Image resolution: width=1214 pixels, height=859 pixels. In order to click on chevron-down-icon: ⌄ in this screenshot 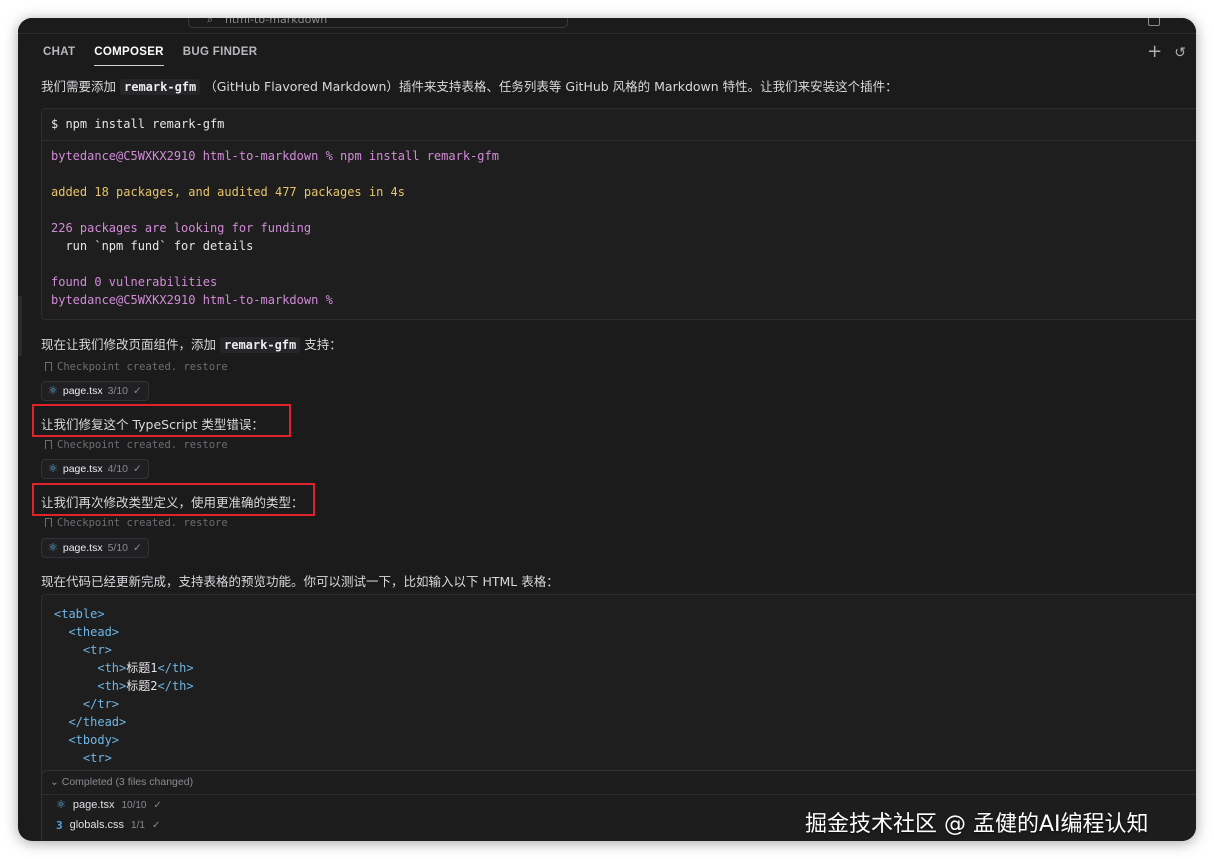, I will do `click(54, 782)`.